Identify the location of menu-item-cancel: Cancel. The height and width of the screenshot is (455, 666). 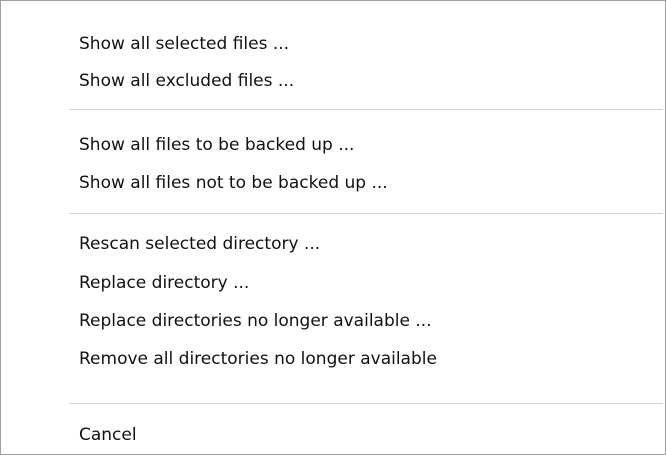
(108, 435).